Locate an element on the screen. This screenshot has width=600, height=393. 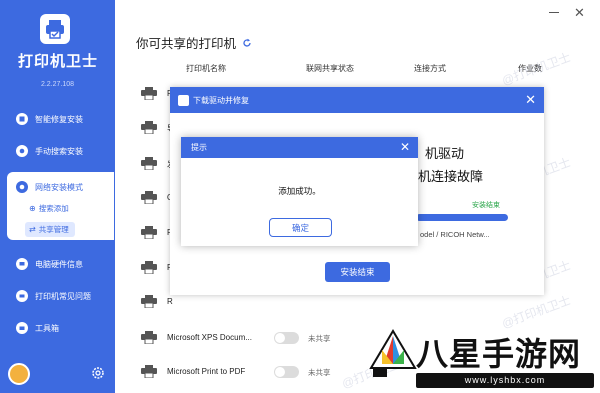
search-icon: ⊕ is located at coordinates (32, 208).